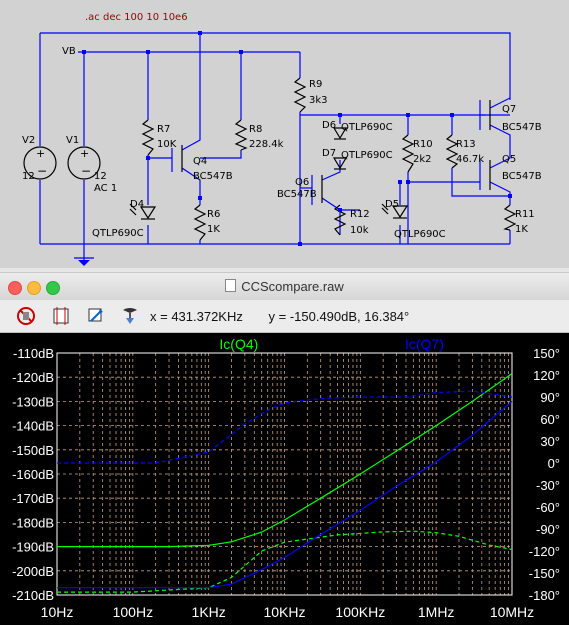 This screenshot has height=625, width=569. I want to click on sim-command: .ac dec 100 10 10e6, so click(136, 17).